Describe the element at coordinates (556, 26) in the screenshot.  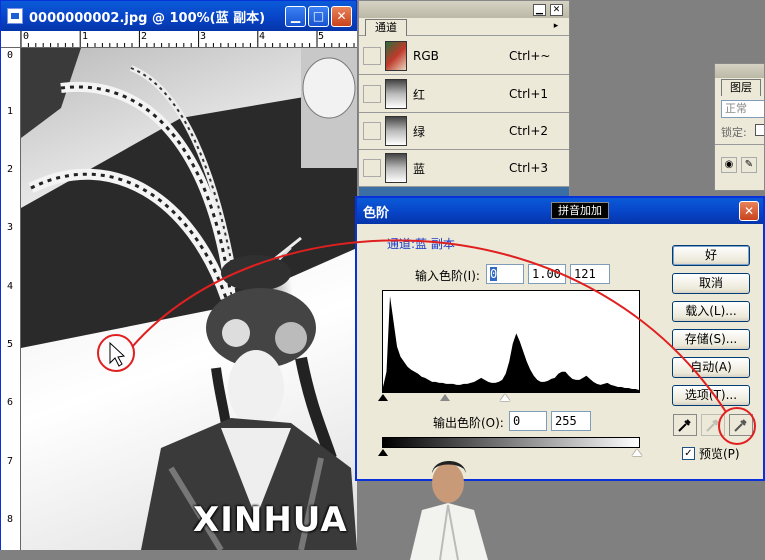
I see `panel-menu-button: ▸` at that location.